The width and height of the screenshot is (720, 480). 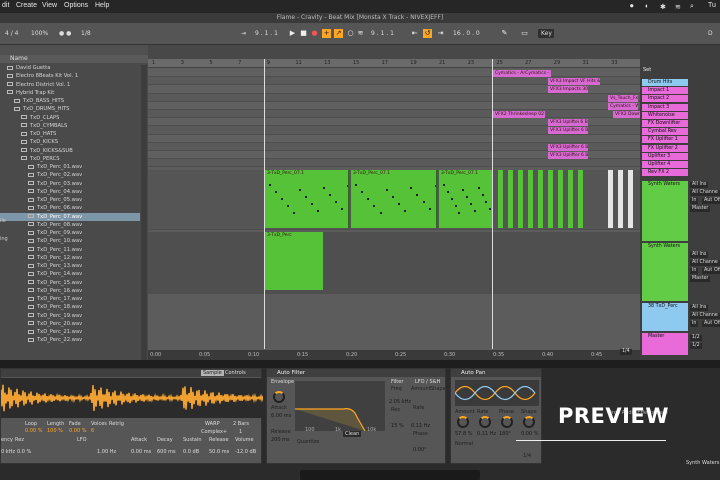 What do you see at coordinates (663, 7) in the screenshot?
I see `bluetooth-icon: ✱` at bounding box center [663, 7].